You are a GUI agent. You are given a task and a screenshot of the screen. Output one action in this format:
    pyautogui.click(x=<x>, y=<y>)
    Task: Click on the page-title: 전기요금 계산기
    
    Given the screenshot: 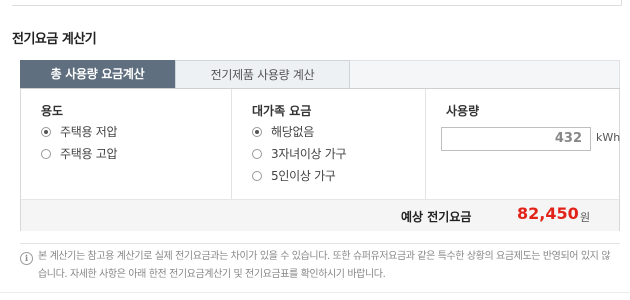 What is the action you would take?
    pyautogui.click(x=54, y=39)
    